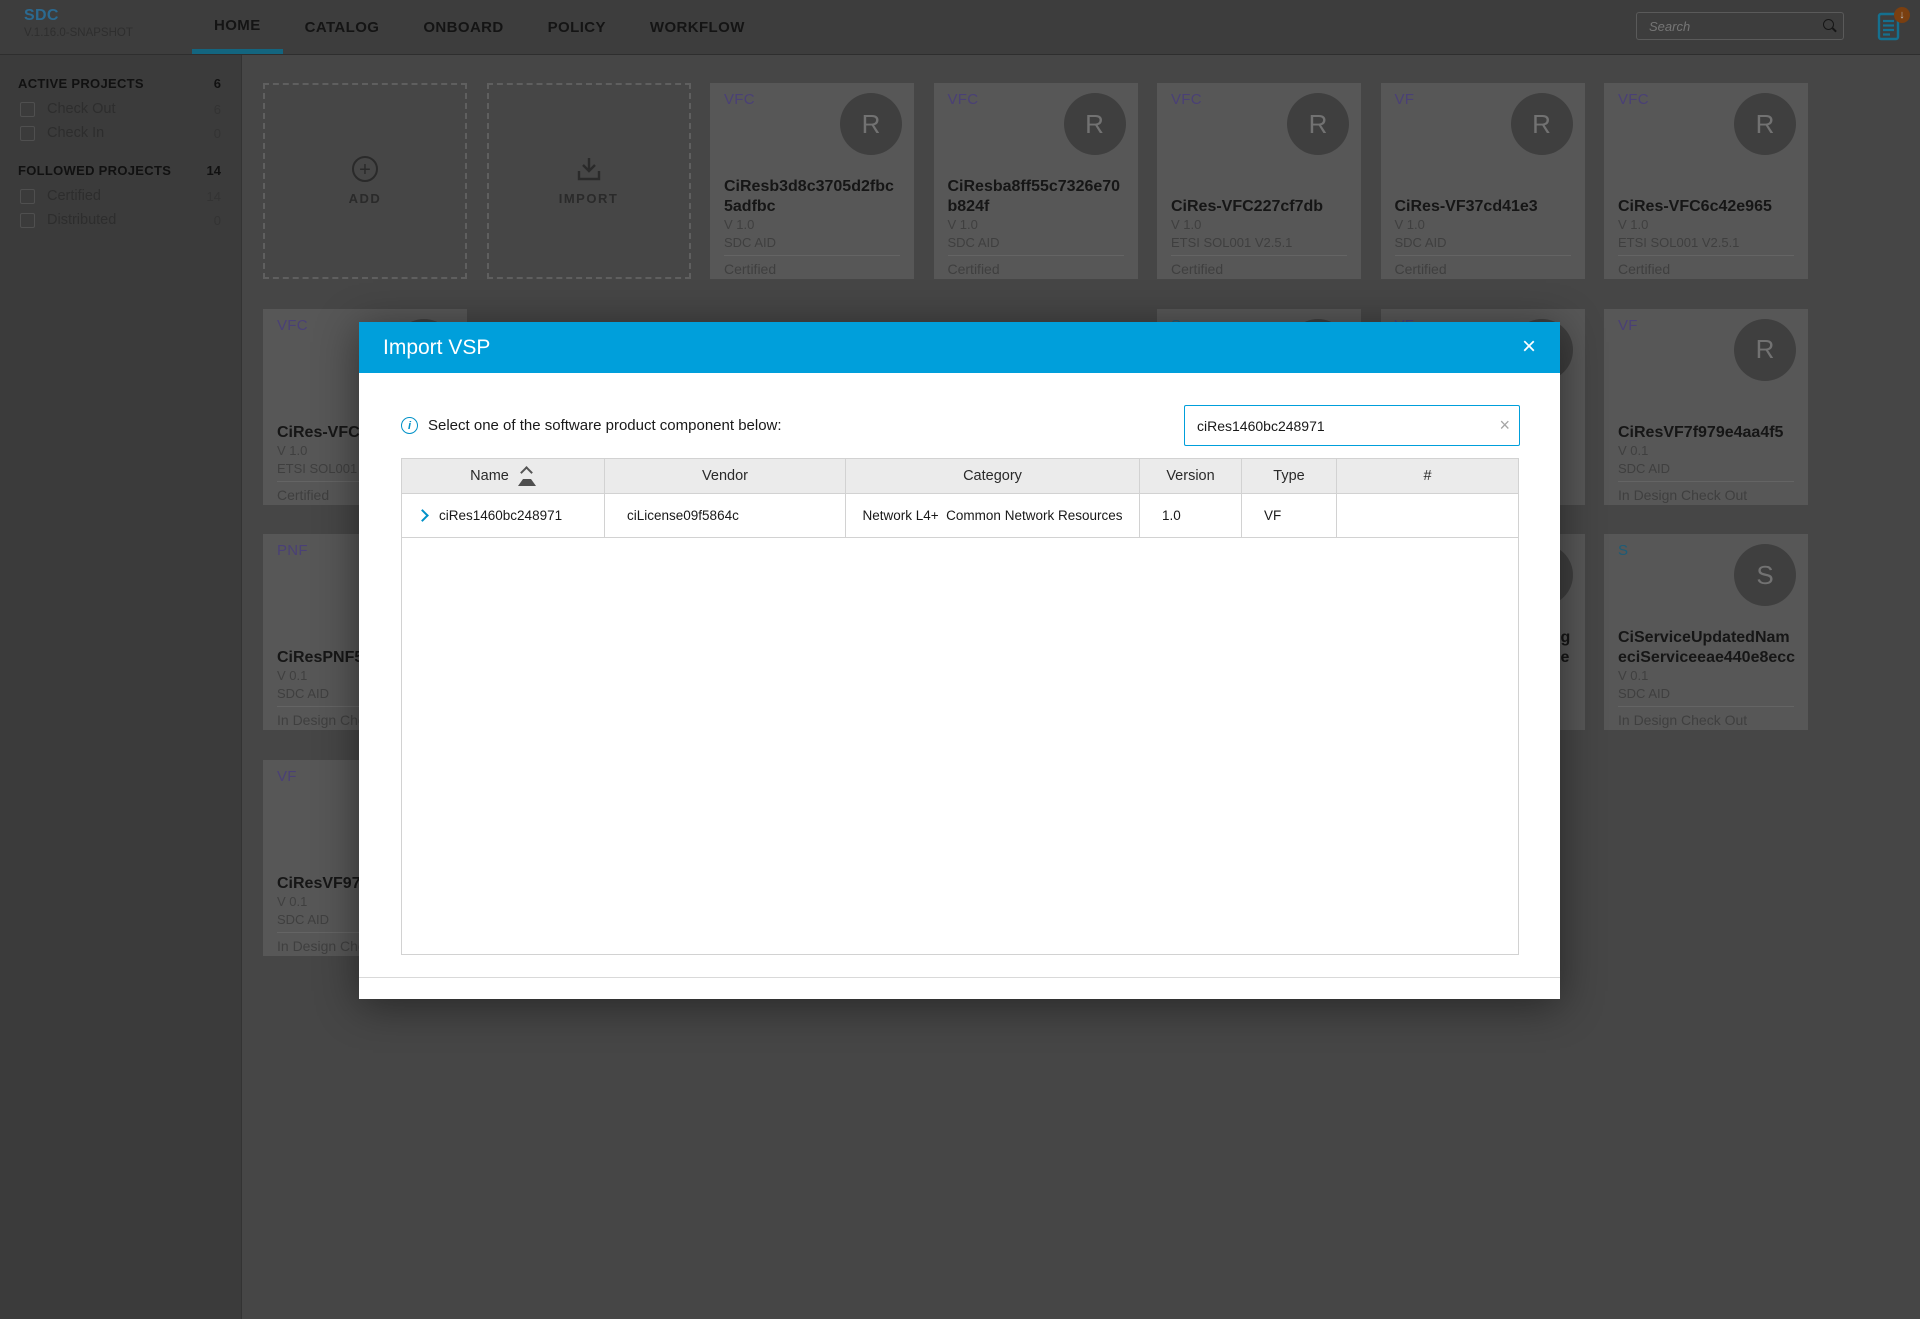  I want to click on import-label: IMPORT, so click(588, 198).